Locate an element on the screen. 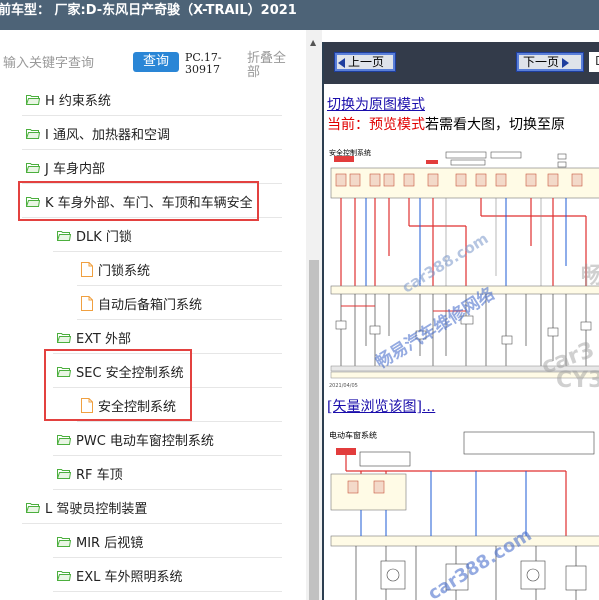 The height and width of the screenshot is (600, 599). next-page-button: 下一页 is located at coordinates (550, 62).